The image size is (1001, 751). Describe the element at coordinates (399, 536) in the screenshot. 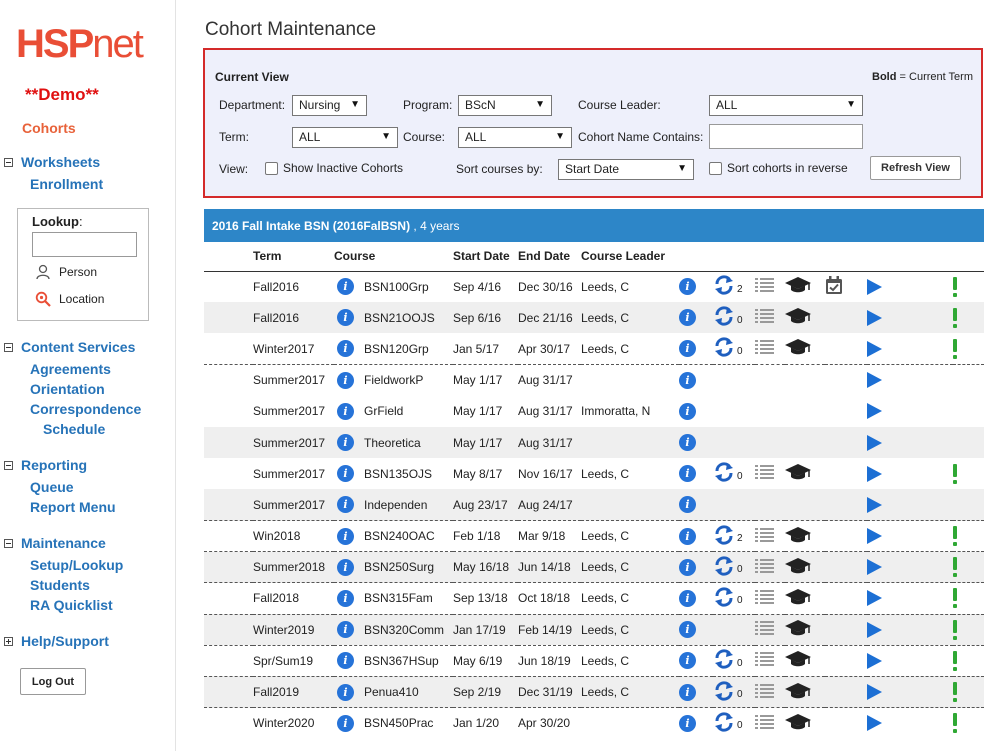

I see `course-name: BSN240OAC` at that location.